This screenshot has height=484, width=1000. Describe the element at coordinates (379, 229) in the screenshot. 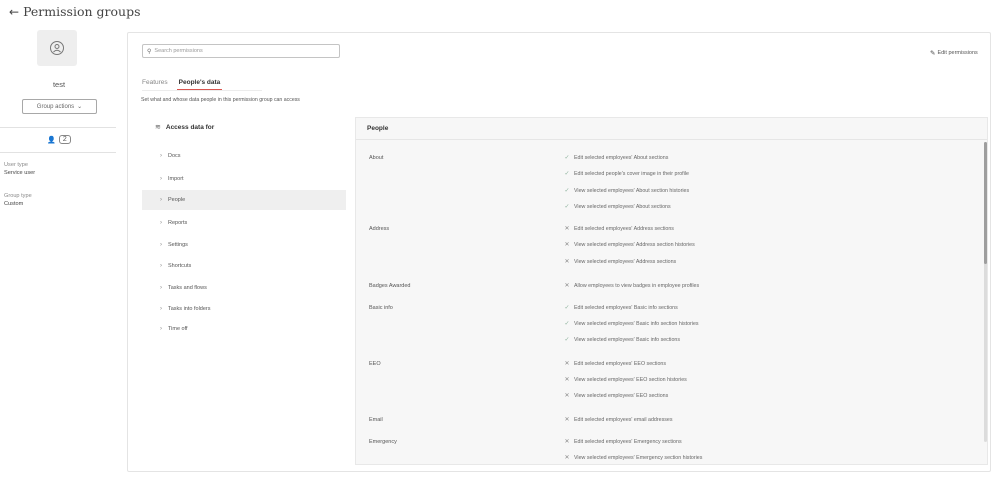

I see `section-address: Address` at that location.